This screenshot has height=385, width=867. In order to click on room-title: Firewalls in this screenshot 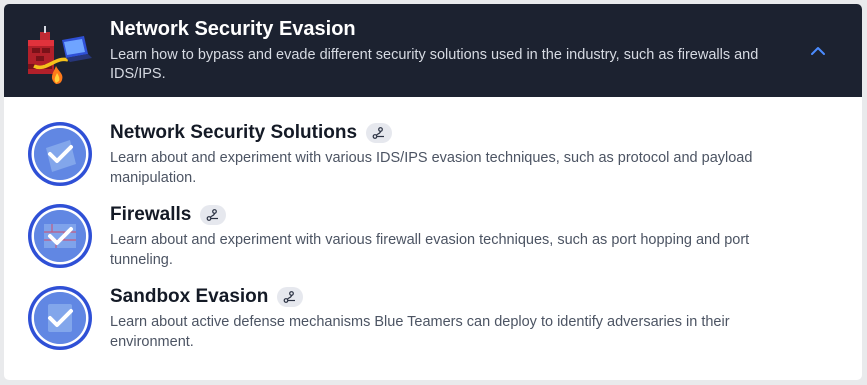, I will do `click(151, 214)`.